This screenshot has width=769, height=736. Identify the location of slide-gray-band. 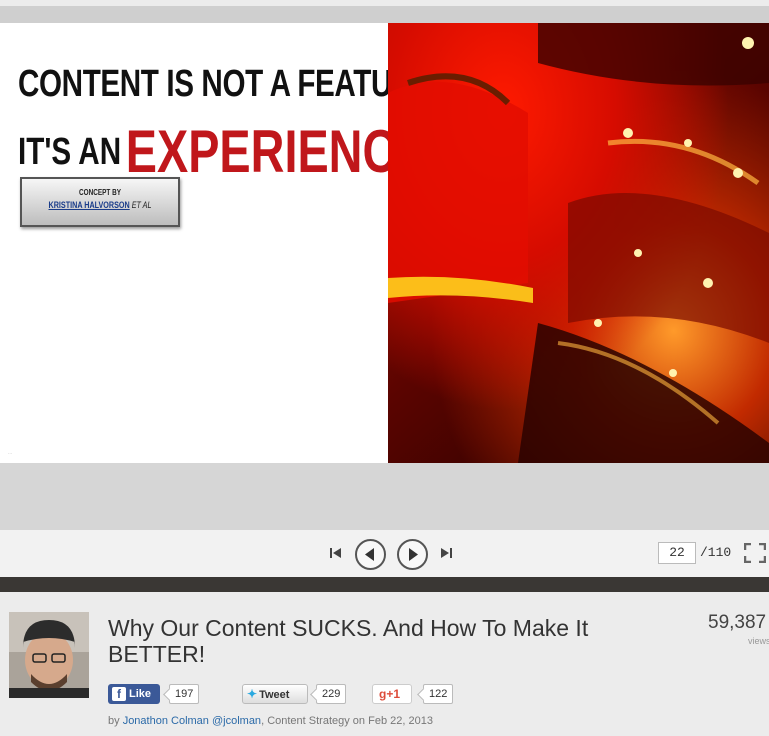
(384, 496).